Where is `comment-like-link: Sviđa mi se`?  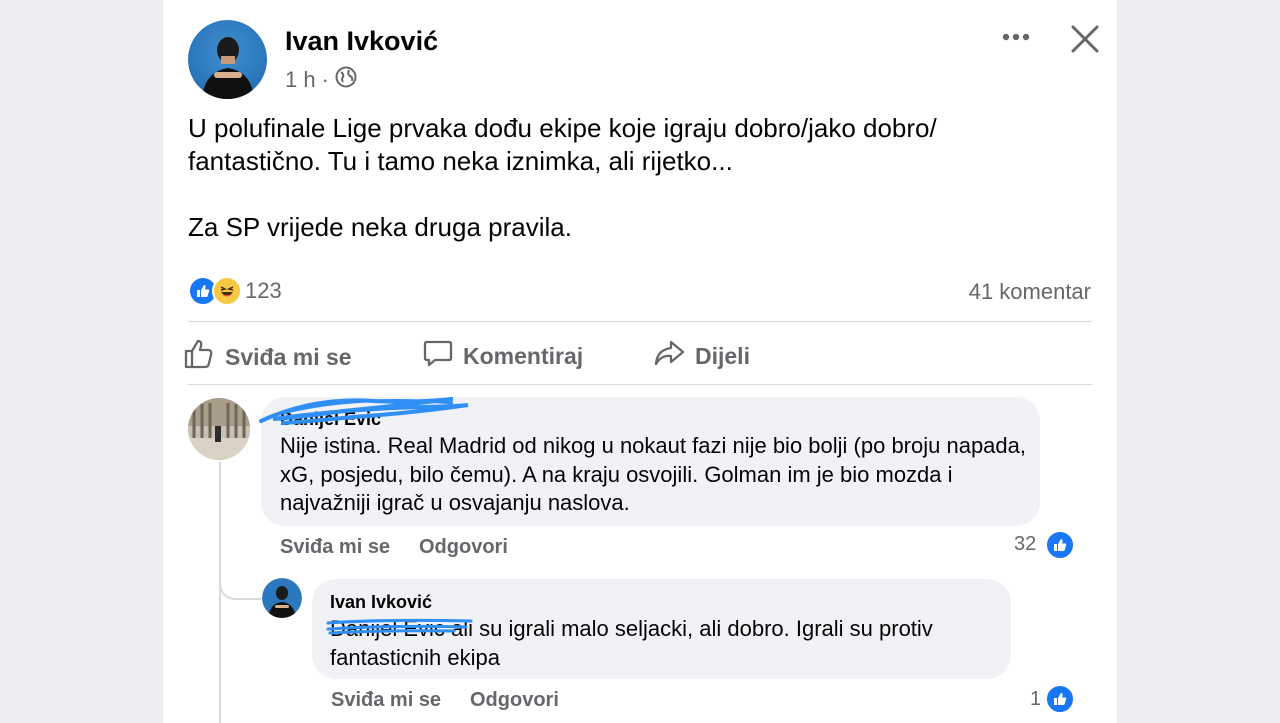
comment-like-link: Sviđa mi se is located at coordinates (335, 547).